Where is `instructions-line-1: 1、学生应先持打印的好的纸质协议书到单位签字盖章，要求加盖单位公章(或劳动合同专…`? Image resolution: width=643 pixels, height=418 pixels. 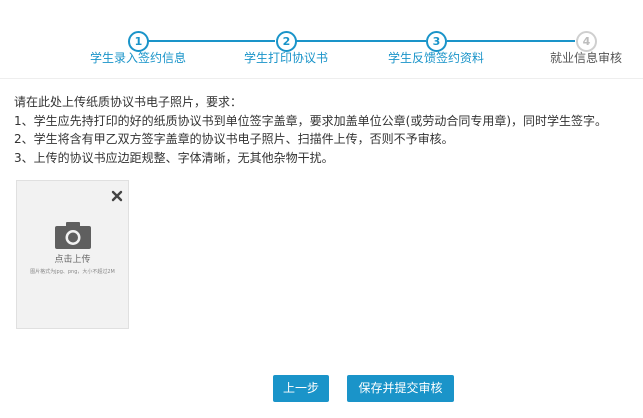
instructions-line-1: 1、学生应先持打印的好的纸质协议书到单位签字盖章，要求加盖单位公章(或劳动合同专… is located at coordinates (311, 120).